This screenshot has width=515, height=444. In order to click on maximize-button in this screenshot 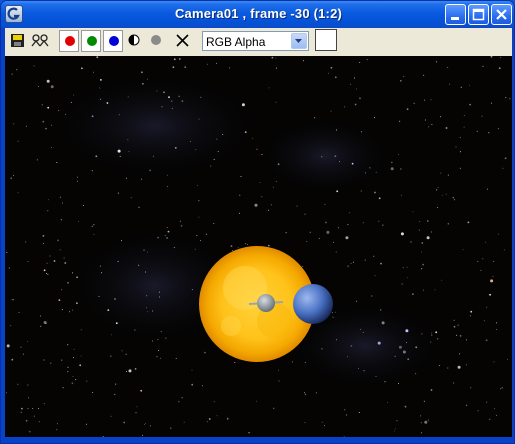, I will do `click(478, 14)`.